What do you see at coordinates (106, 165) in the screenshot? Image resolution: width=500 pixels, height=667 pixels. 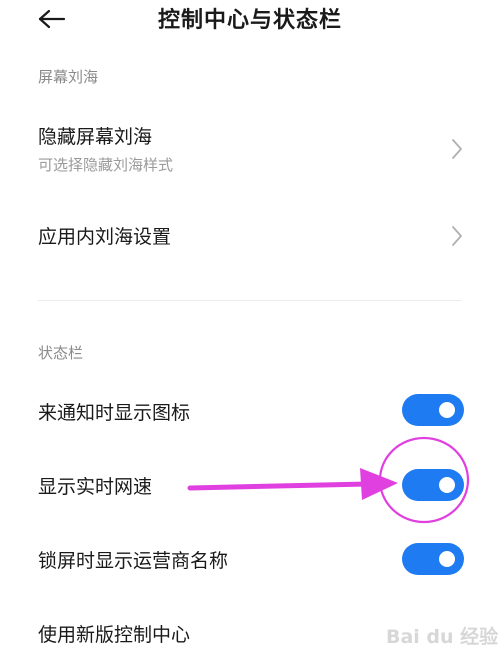 I see `row-subtitle: 可选择隐藏刘海样式` at bounding box center [106, 165].